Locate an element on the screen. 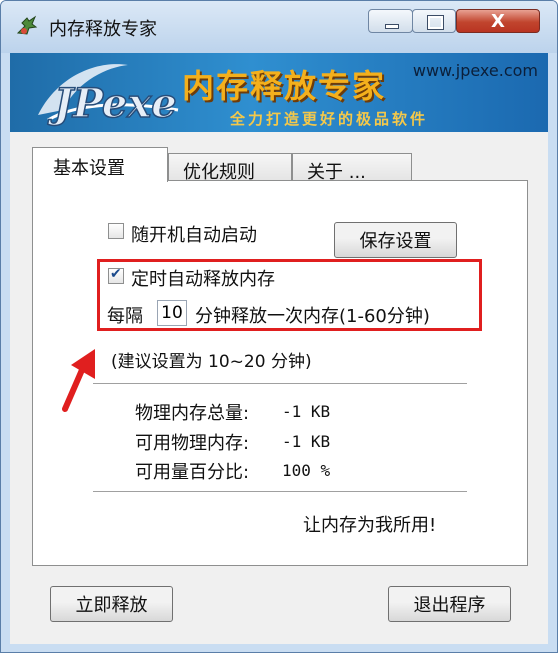 The image size is (558, 653). tab-basic-settings: 基本设置 is located at coordinates (100, 164).